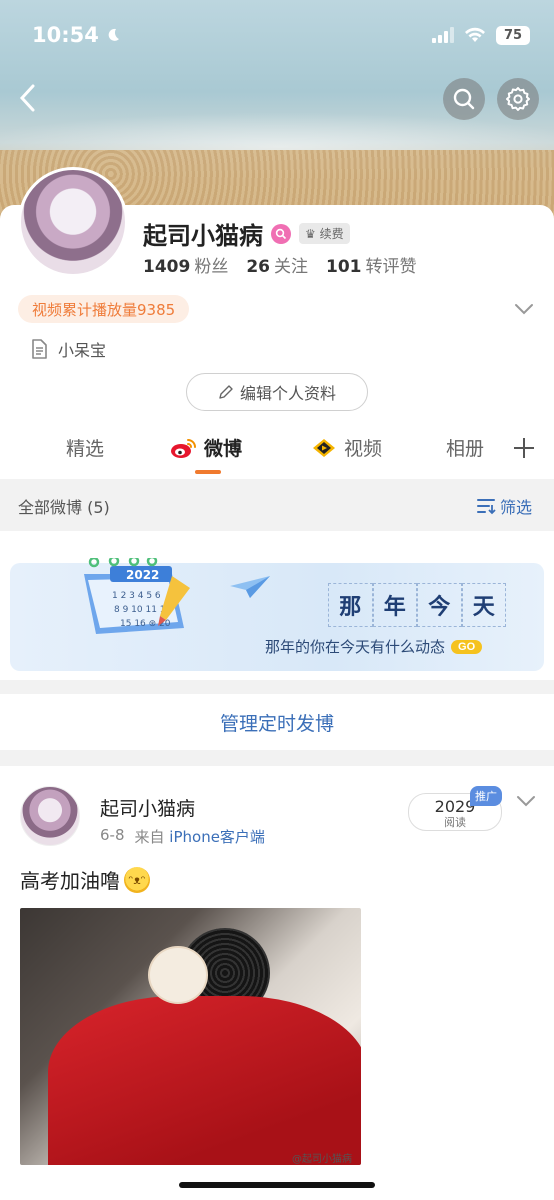  Describe the element at coordinates (467, 646) in the screenshot. I see `go-button: GO` at that location.